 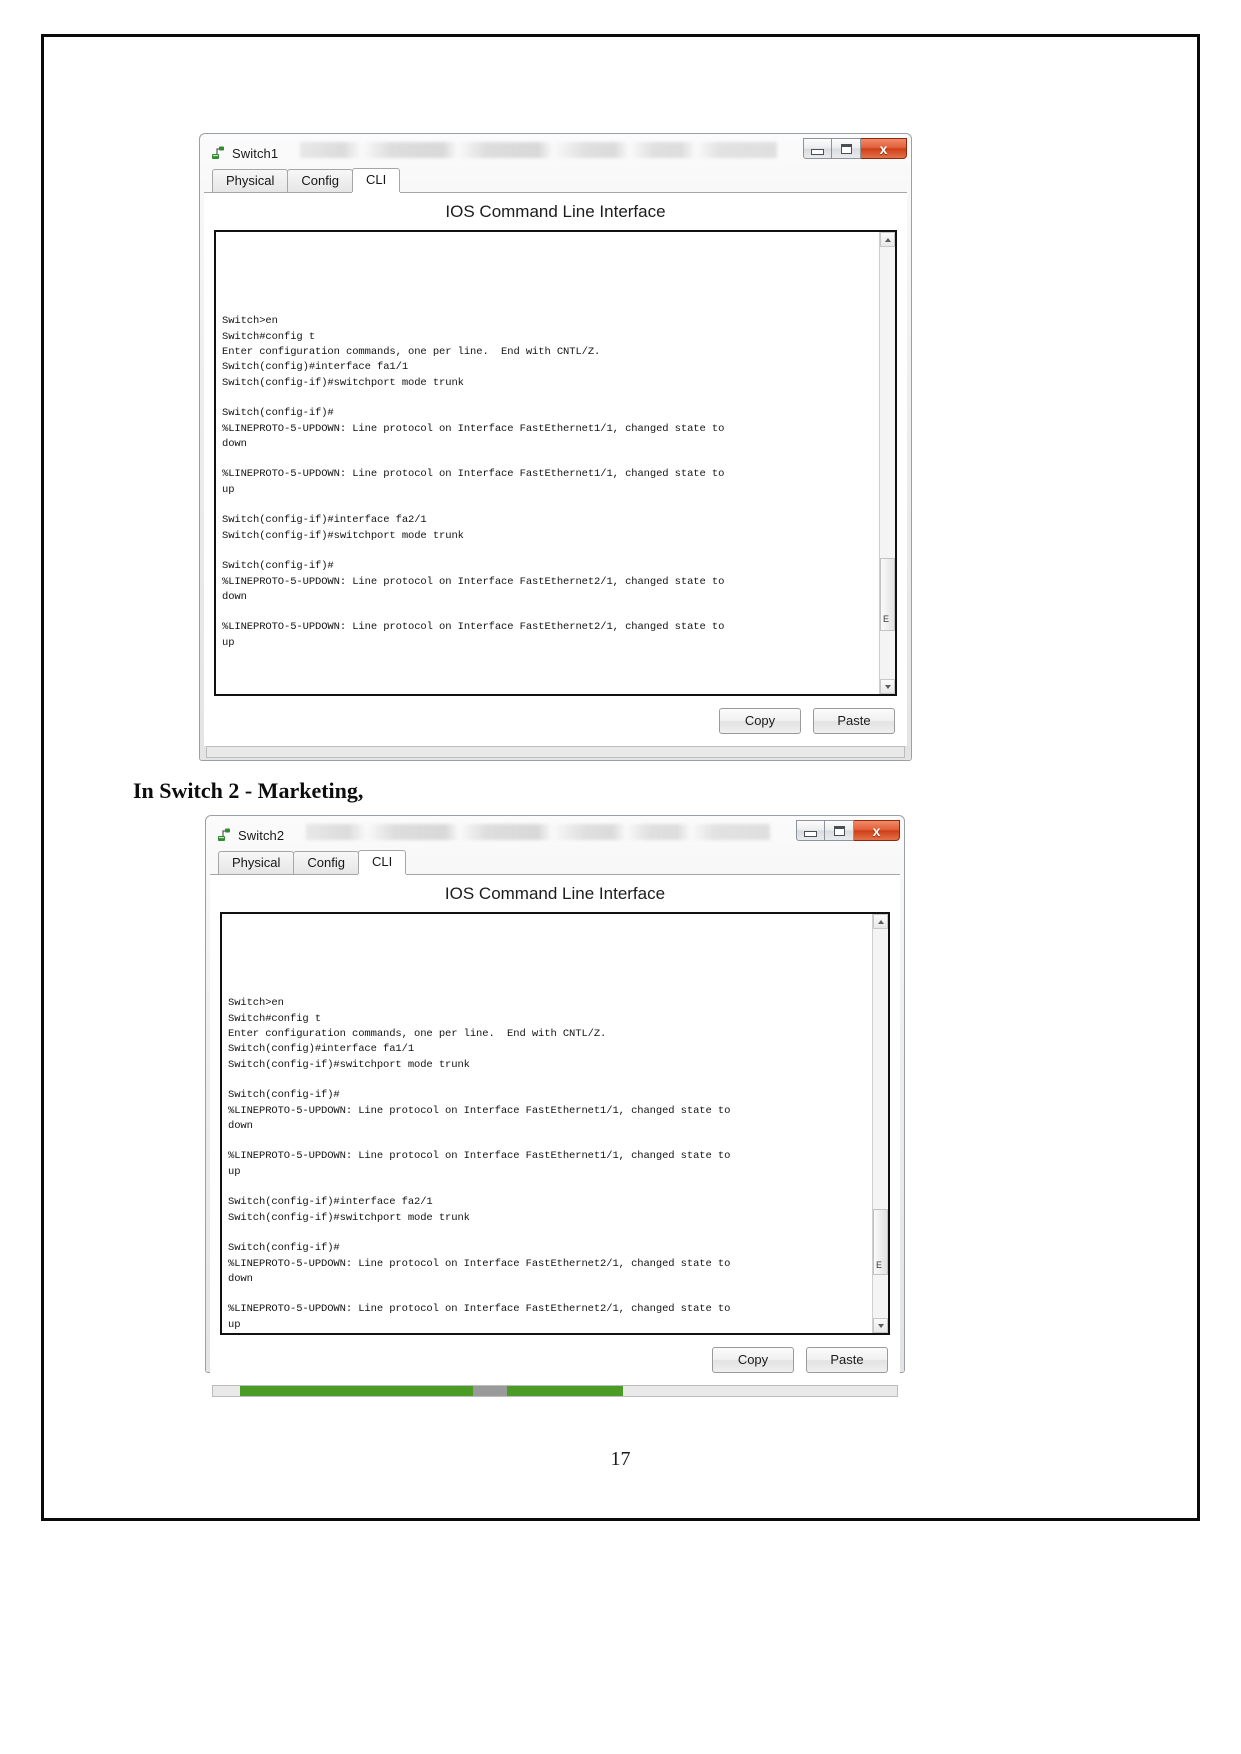 What do you see at coordinates (490, 1391) in the screenshot?
I see `progress-gap` at bounding box center [490, 1391].